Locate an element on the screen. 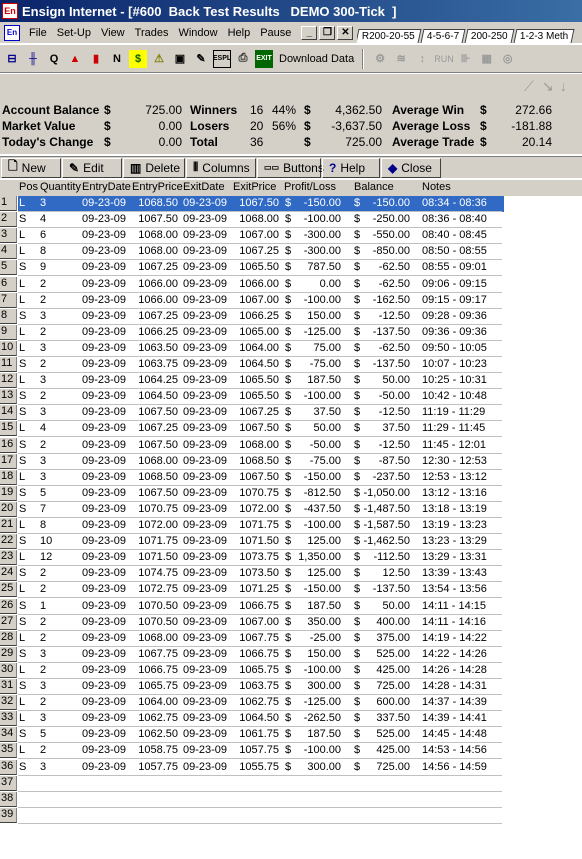  quote-icon: Q is located at coordinates (54, 59).